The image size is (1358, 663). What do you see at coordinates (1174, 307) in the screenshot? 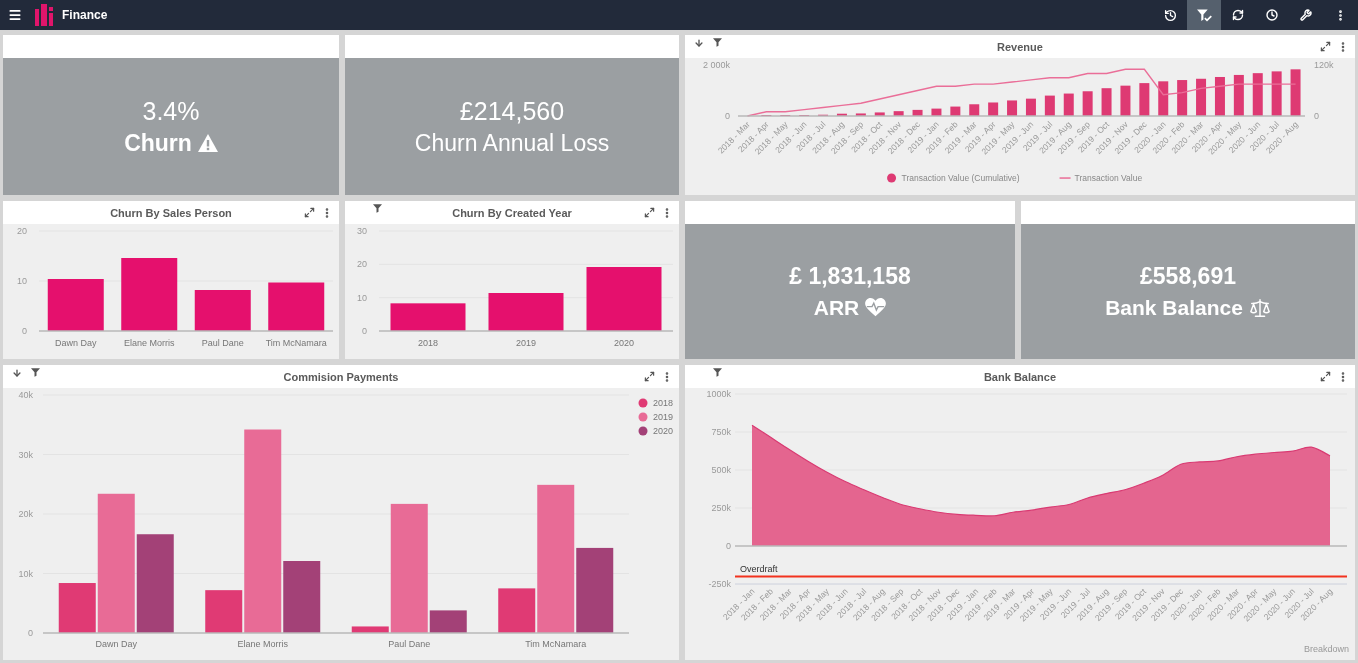
I see `kpi-label: Bank Balance` at bounding box center [1174, 307].